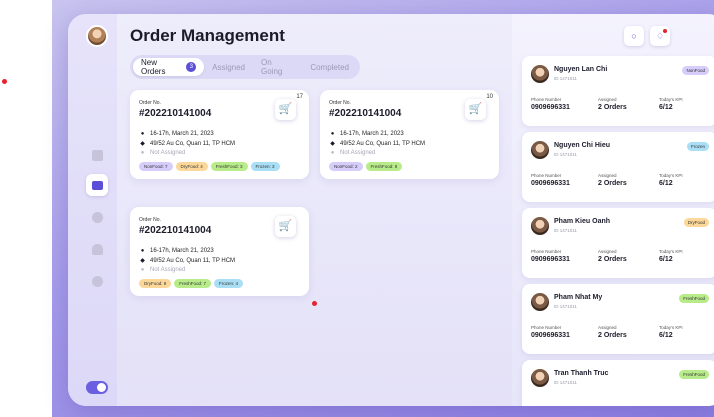 The height and width of the screenshot is (417, 714). I want to click on tab-on-going: On Going, so click(277, 67).